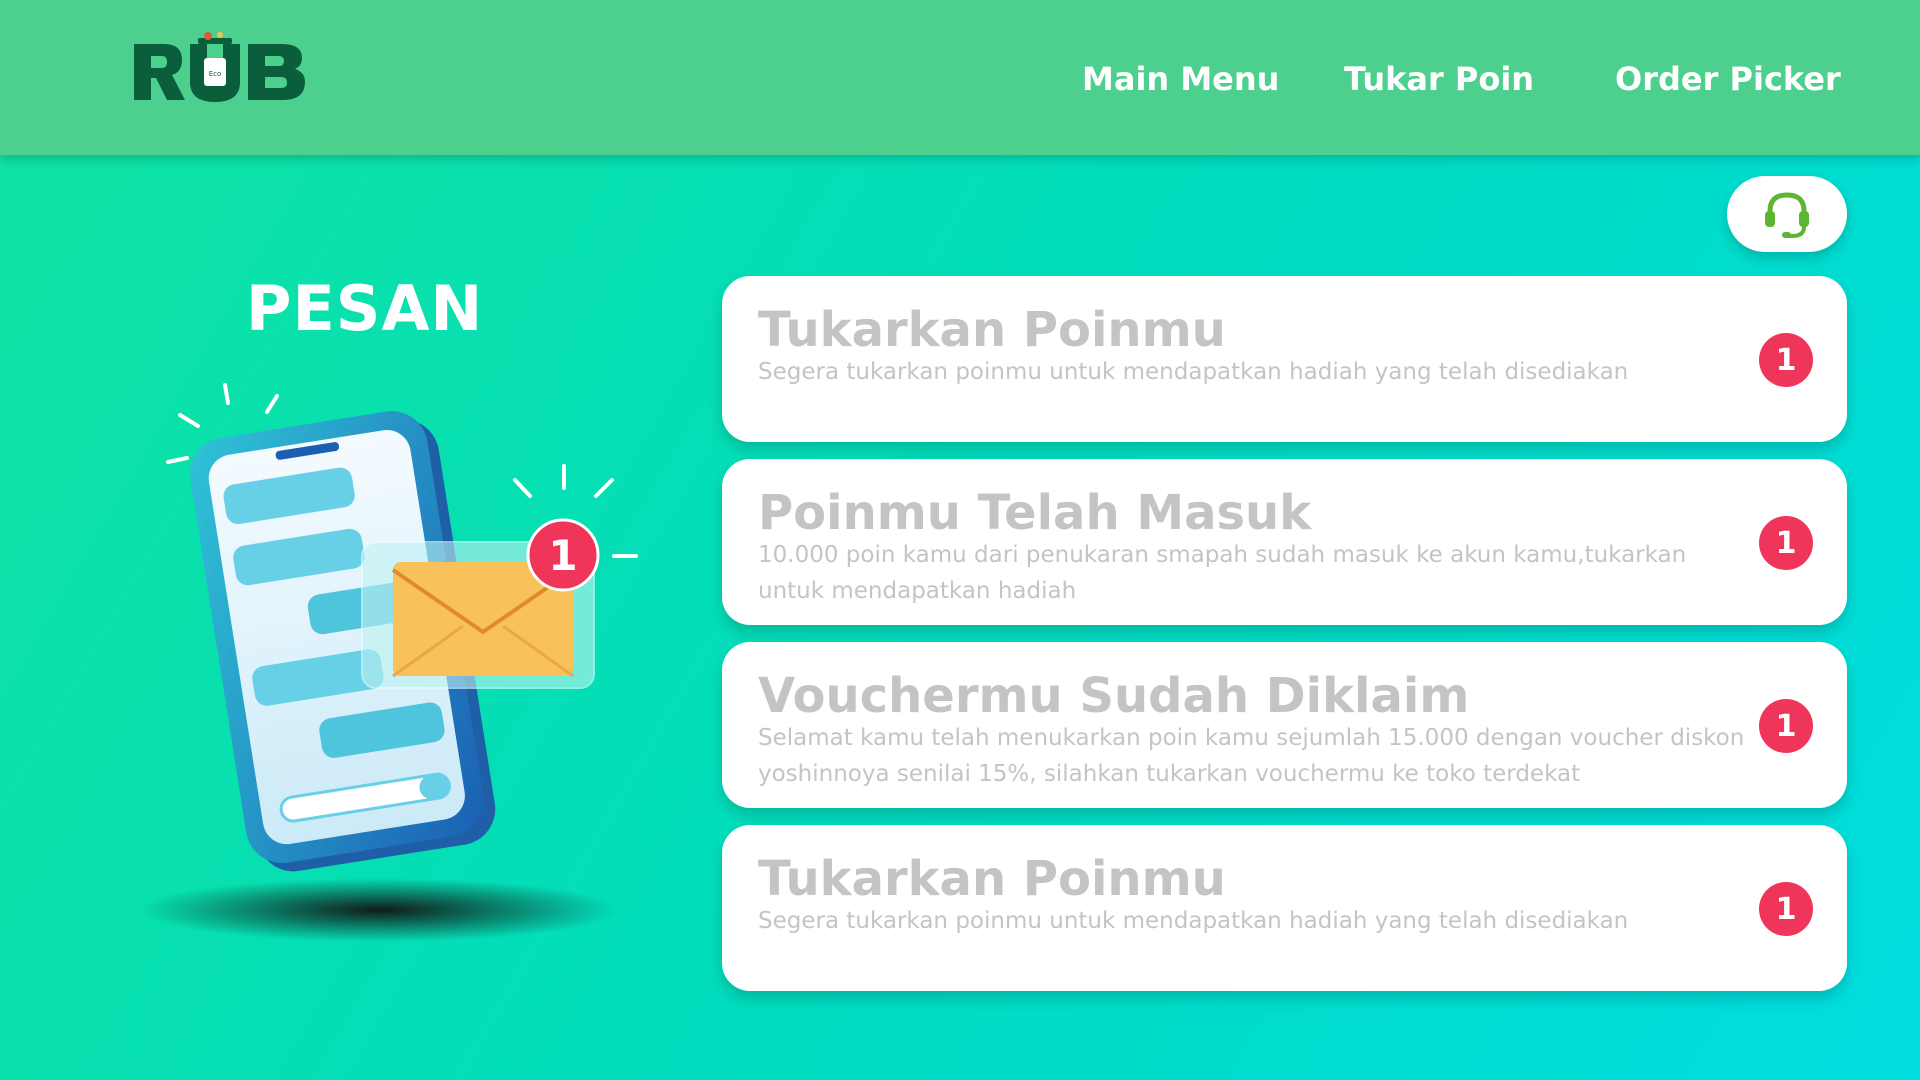 The image size is (1920, 1080). Describe the element at coordinates (1035, 513) in the screenshot. I see `message-title: Poinmu Telah Masuk` at that location.